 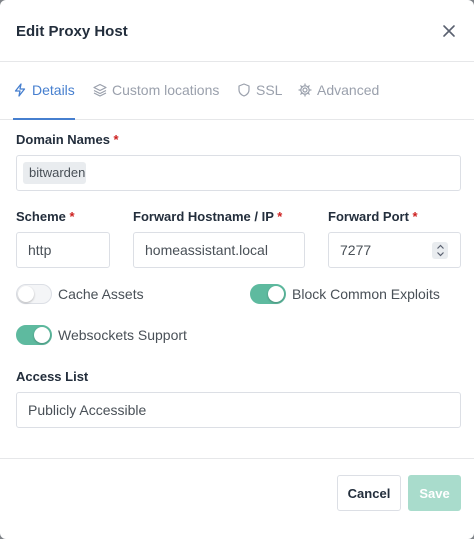 I want to click on scheme-value: http, so click(x=40, y=250).